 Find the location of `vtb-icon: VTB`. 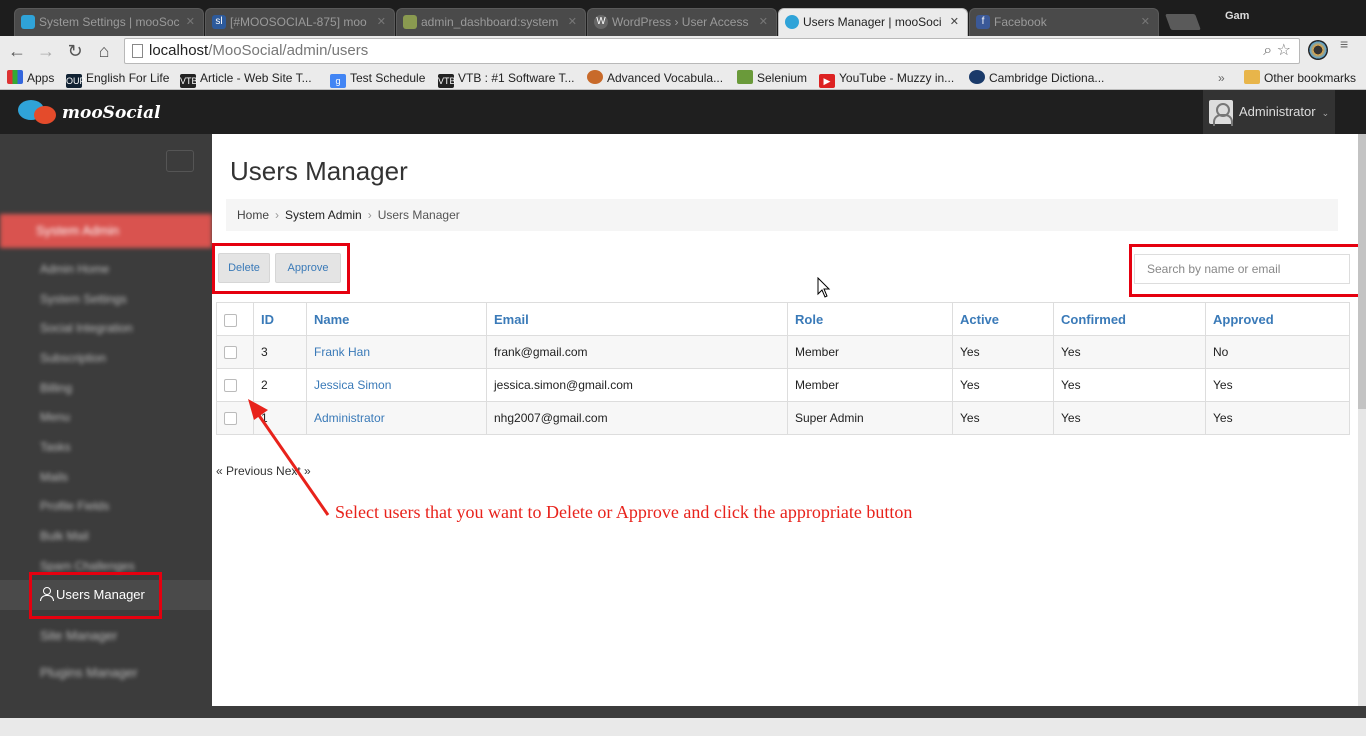

vtb-icon: VTB is located at coordinates (447, 81).